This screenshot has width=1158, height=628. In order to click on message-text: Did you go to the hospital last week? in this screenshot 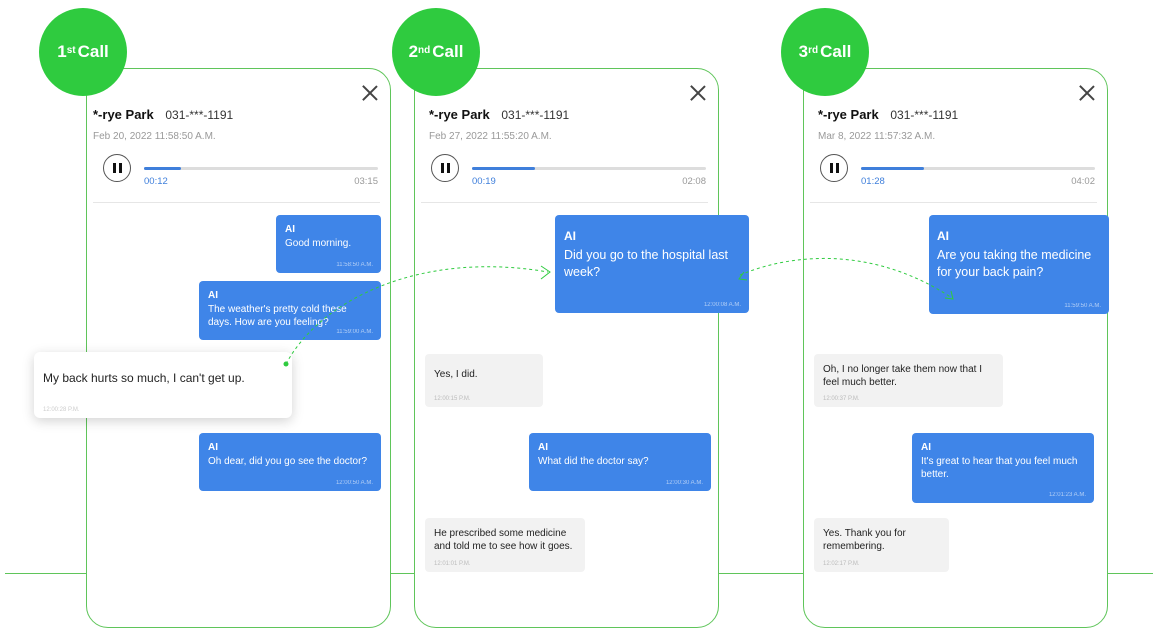, I will do `click(646, 263)`.